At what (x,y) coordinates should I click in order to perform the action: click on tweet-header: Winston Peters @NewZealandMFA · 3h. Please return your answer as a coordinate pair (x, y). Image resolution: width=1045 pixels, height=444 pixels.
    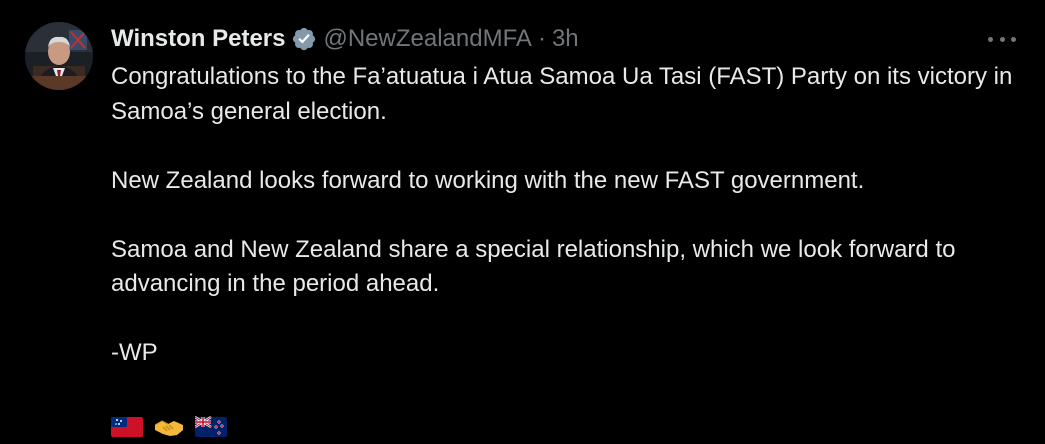
    Looking at the image, I should click on (345, 39).